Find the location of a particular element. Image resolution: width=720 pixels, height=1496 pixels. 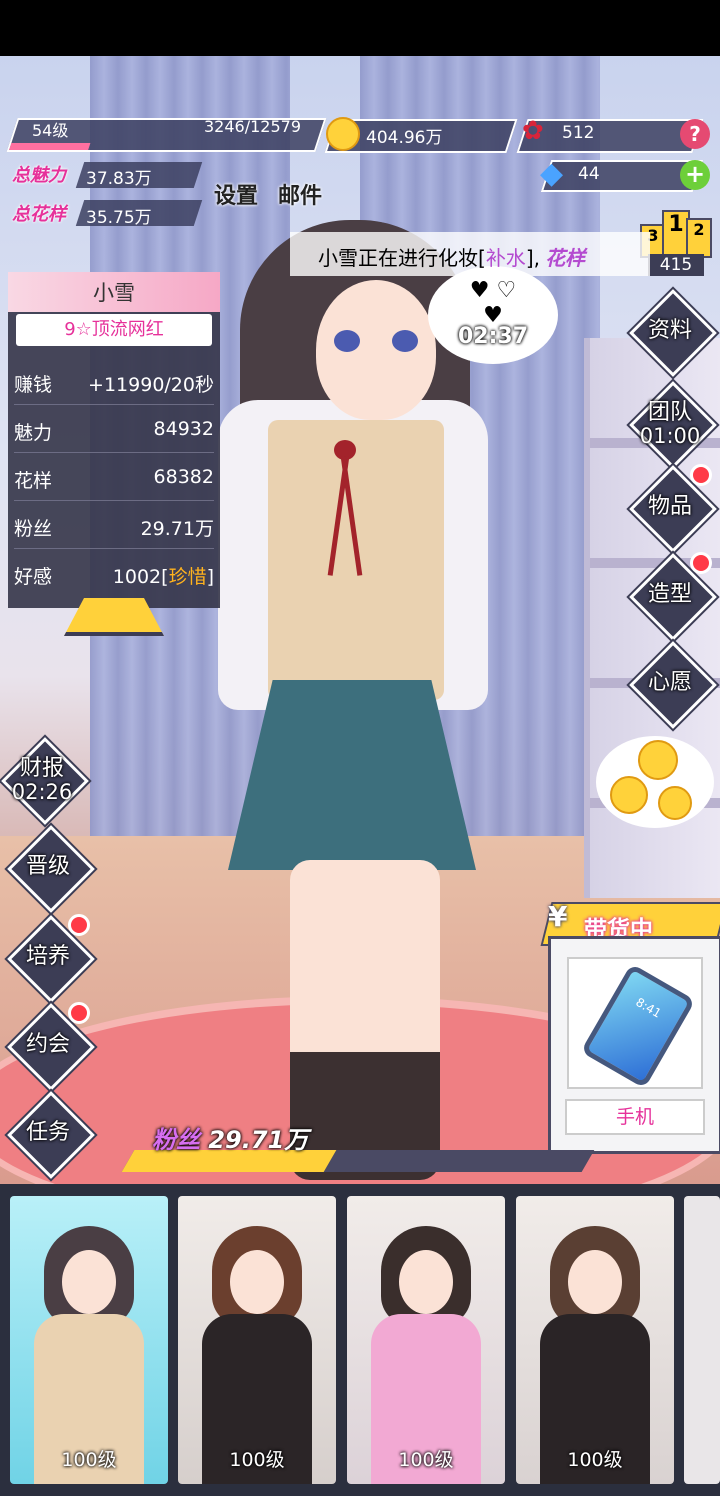

collect-coins-button is located at coordinates (655, 782).